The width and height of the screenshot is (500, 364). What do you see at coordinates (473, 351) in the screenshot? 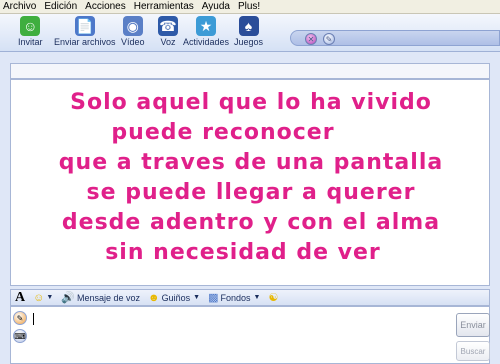
I see `search-button: Buscar` at bounding box center [473, 351].